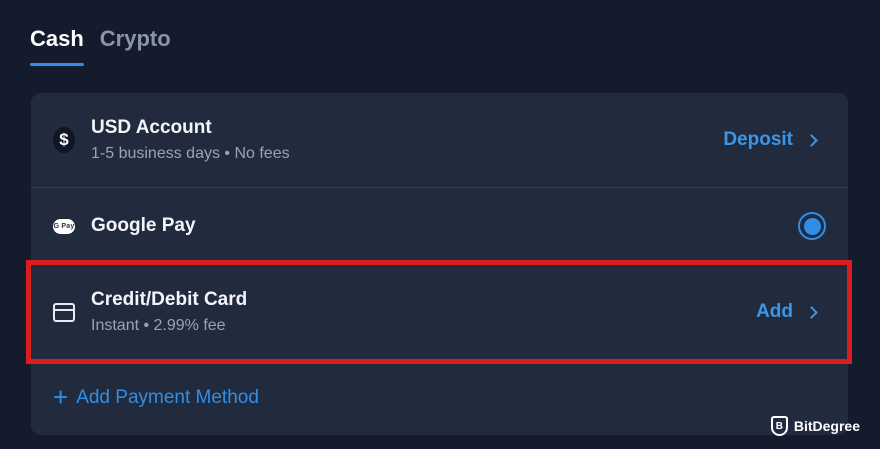 This screenshot has width=880, height=449. I want to click on radio-selected-dot, so click(812, 226).